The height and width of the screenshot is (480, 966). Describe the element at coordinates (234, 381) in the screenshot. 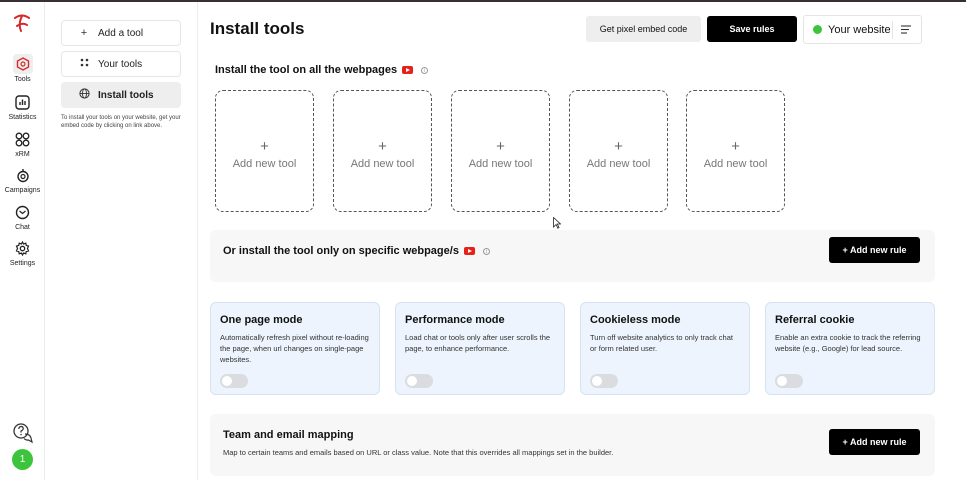

I see `one-page-mode-toggle` at that location.